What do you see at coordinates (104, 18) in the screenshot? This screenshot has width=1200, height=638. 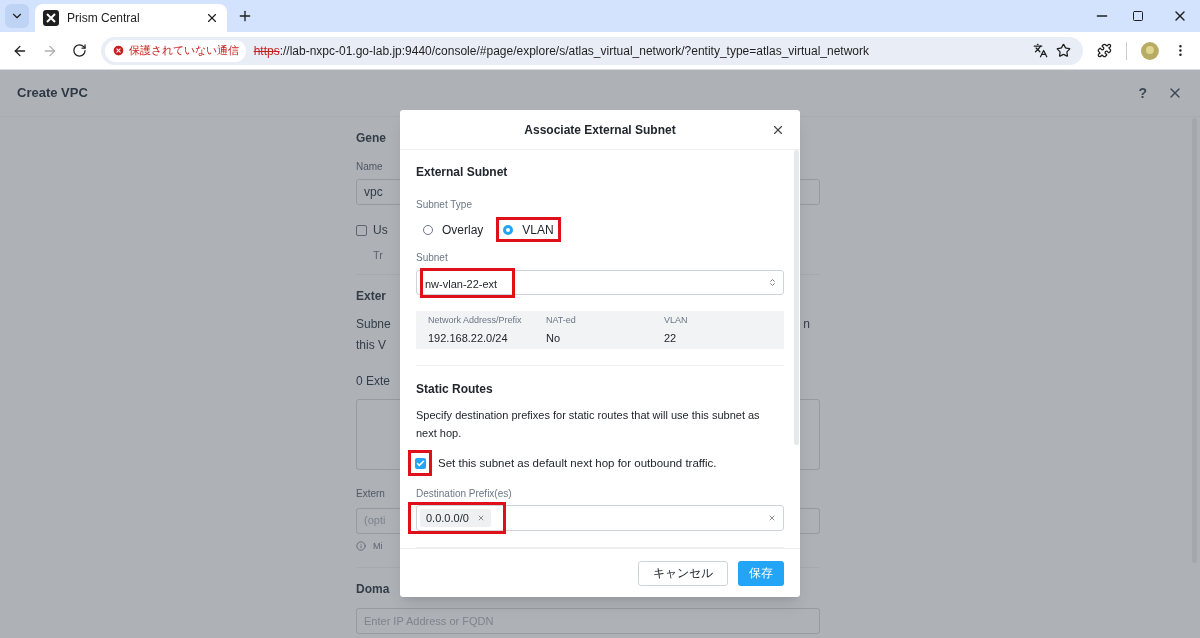 I see `tab-title: Prism Central` at bounding box center [104, 18].